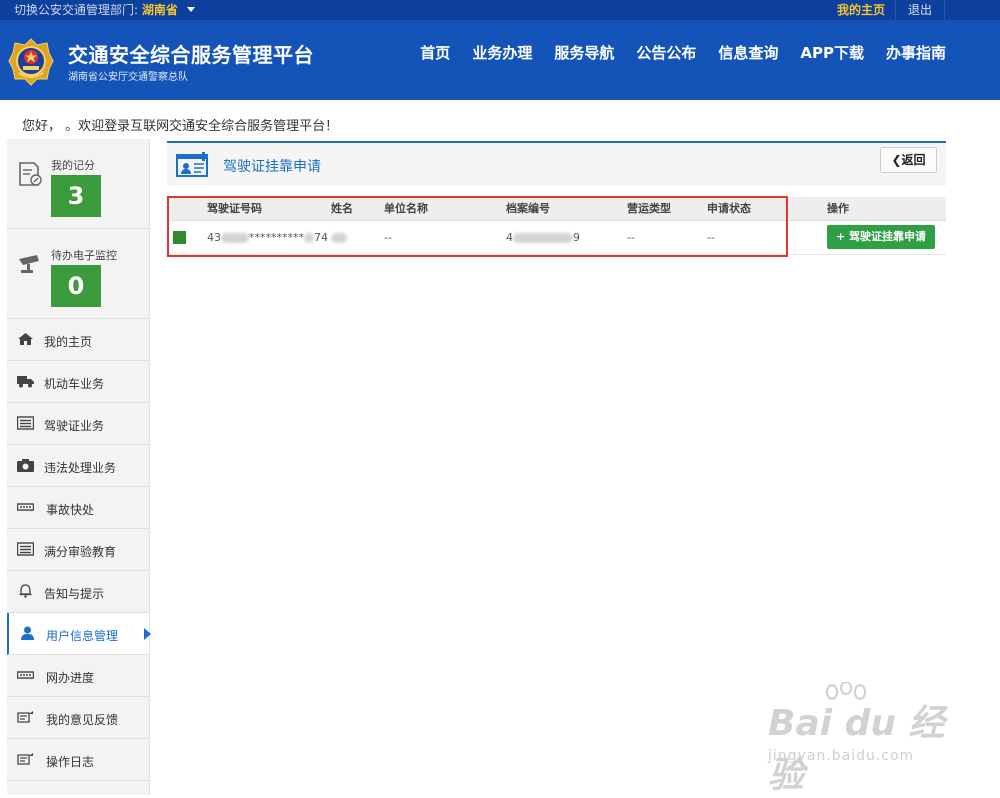 This screenshot has height=798, width=1000. What do you see at coordinates (500, 10) in the screenshot?
I see `top-bar: 切换公安交通管理部门: 湖南省 我的主页 退出` at bounding box center [500, 10].